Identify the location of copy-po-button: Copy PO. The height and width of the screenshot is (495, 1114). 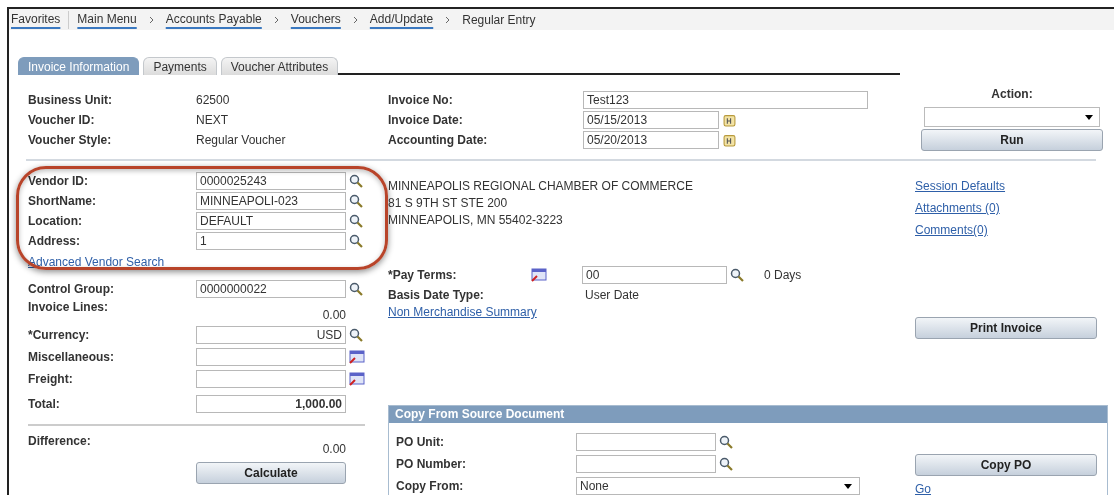
(1006, 465).